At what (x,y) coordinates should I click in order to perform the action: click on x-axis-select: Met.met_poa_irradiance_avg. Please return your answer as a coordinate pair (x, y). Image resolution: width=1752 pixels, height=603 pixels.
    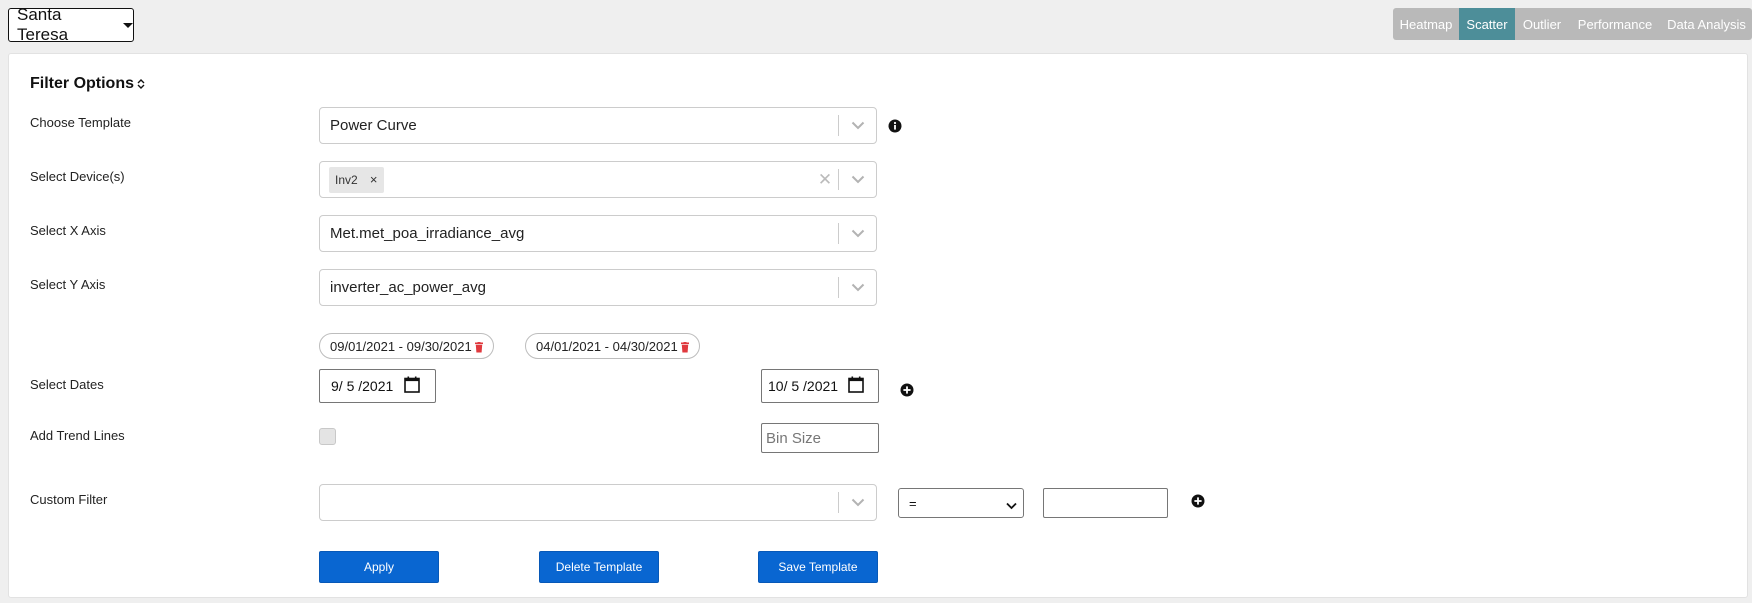
    Looking at the image, I should click on (598, 233).